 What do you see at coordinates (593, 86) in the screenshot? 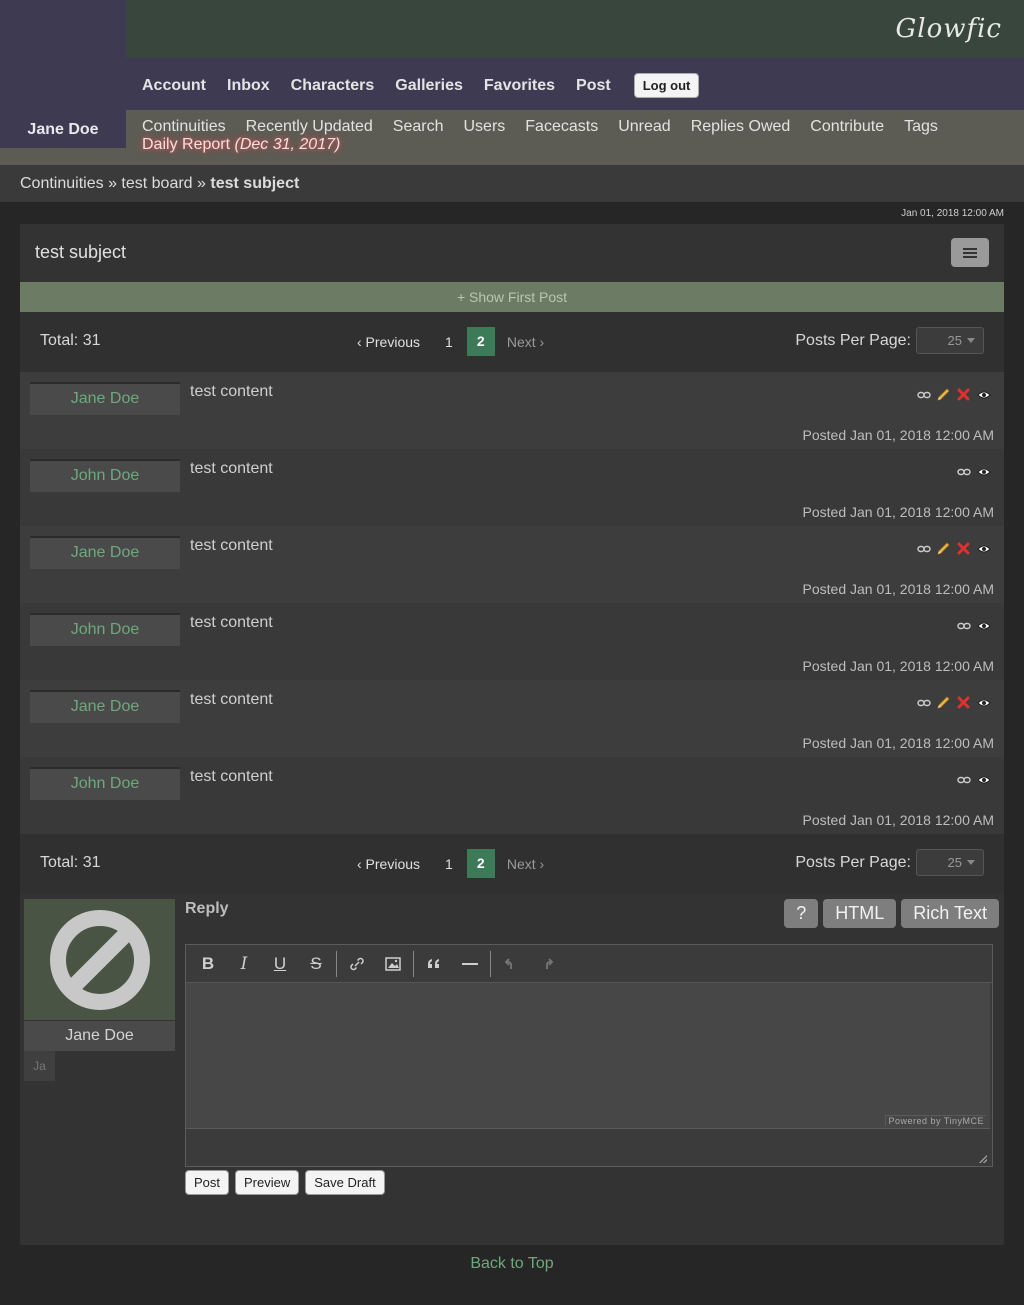
I see `nav-post: Post` at bounding box center [593, 86].